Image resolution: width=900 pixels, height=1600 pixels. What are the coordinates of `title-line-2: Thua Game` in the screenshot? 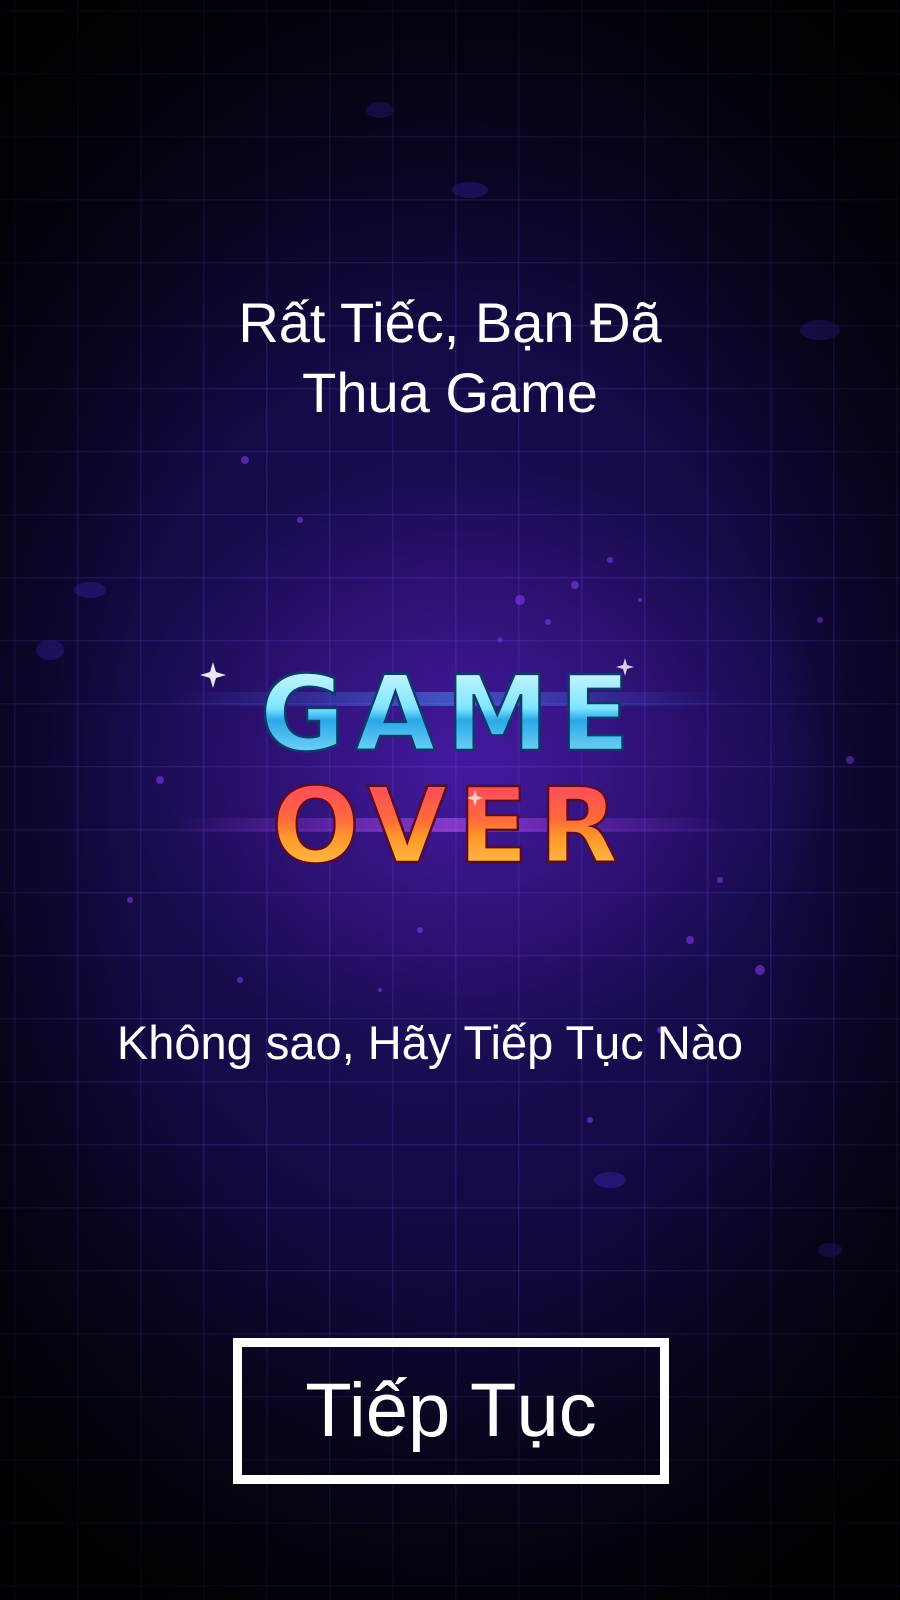 It's located at (450, 392).